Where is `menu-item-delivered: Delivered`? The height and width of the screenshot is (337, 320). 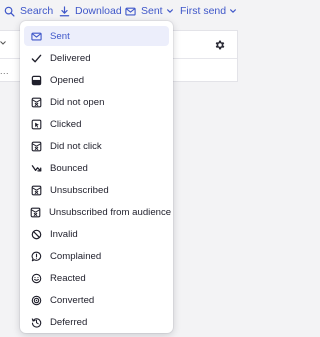 menu-item-delivered: Delivered is located at coordinates (96, 58).